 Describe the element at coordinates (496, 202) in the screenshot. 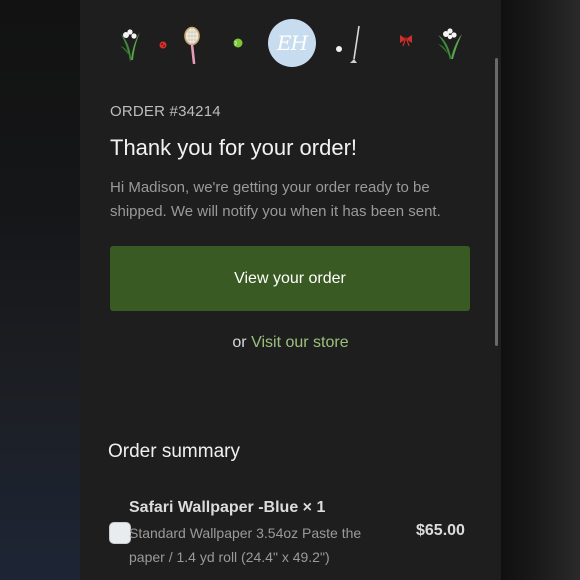

I see `scrollbar` at that location.